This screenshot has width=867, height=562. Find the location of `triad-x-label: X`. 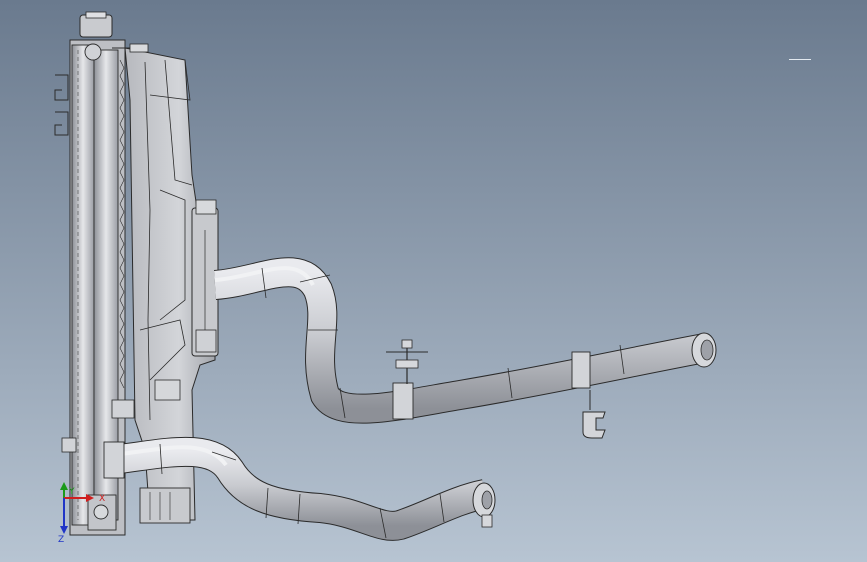

triad-x-label: X is located at coordinates (102, 499).